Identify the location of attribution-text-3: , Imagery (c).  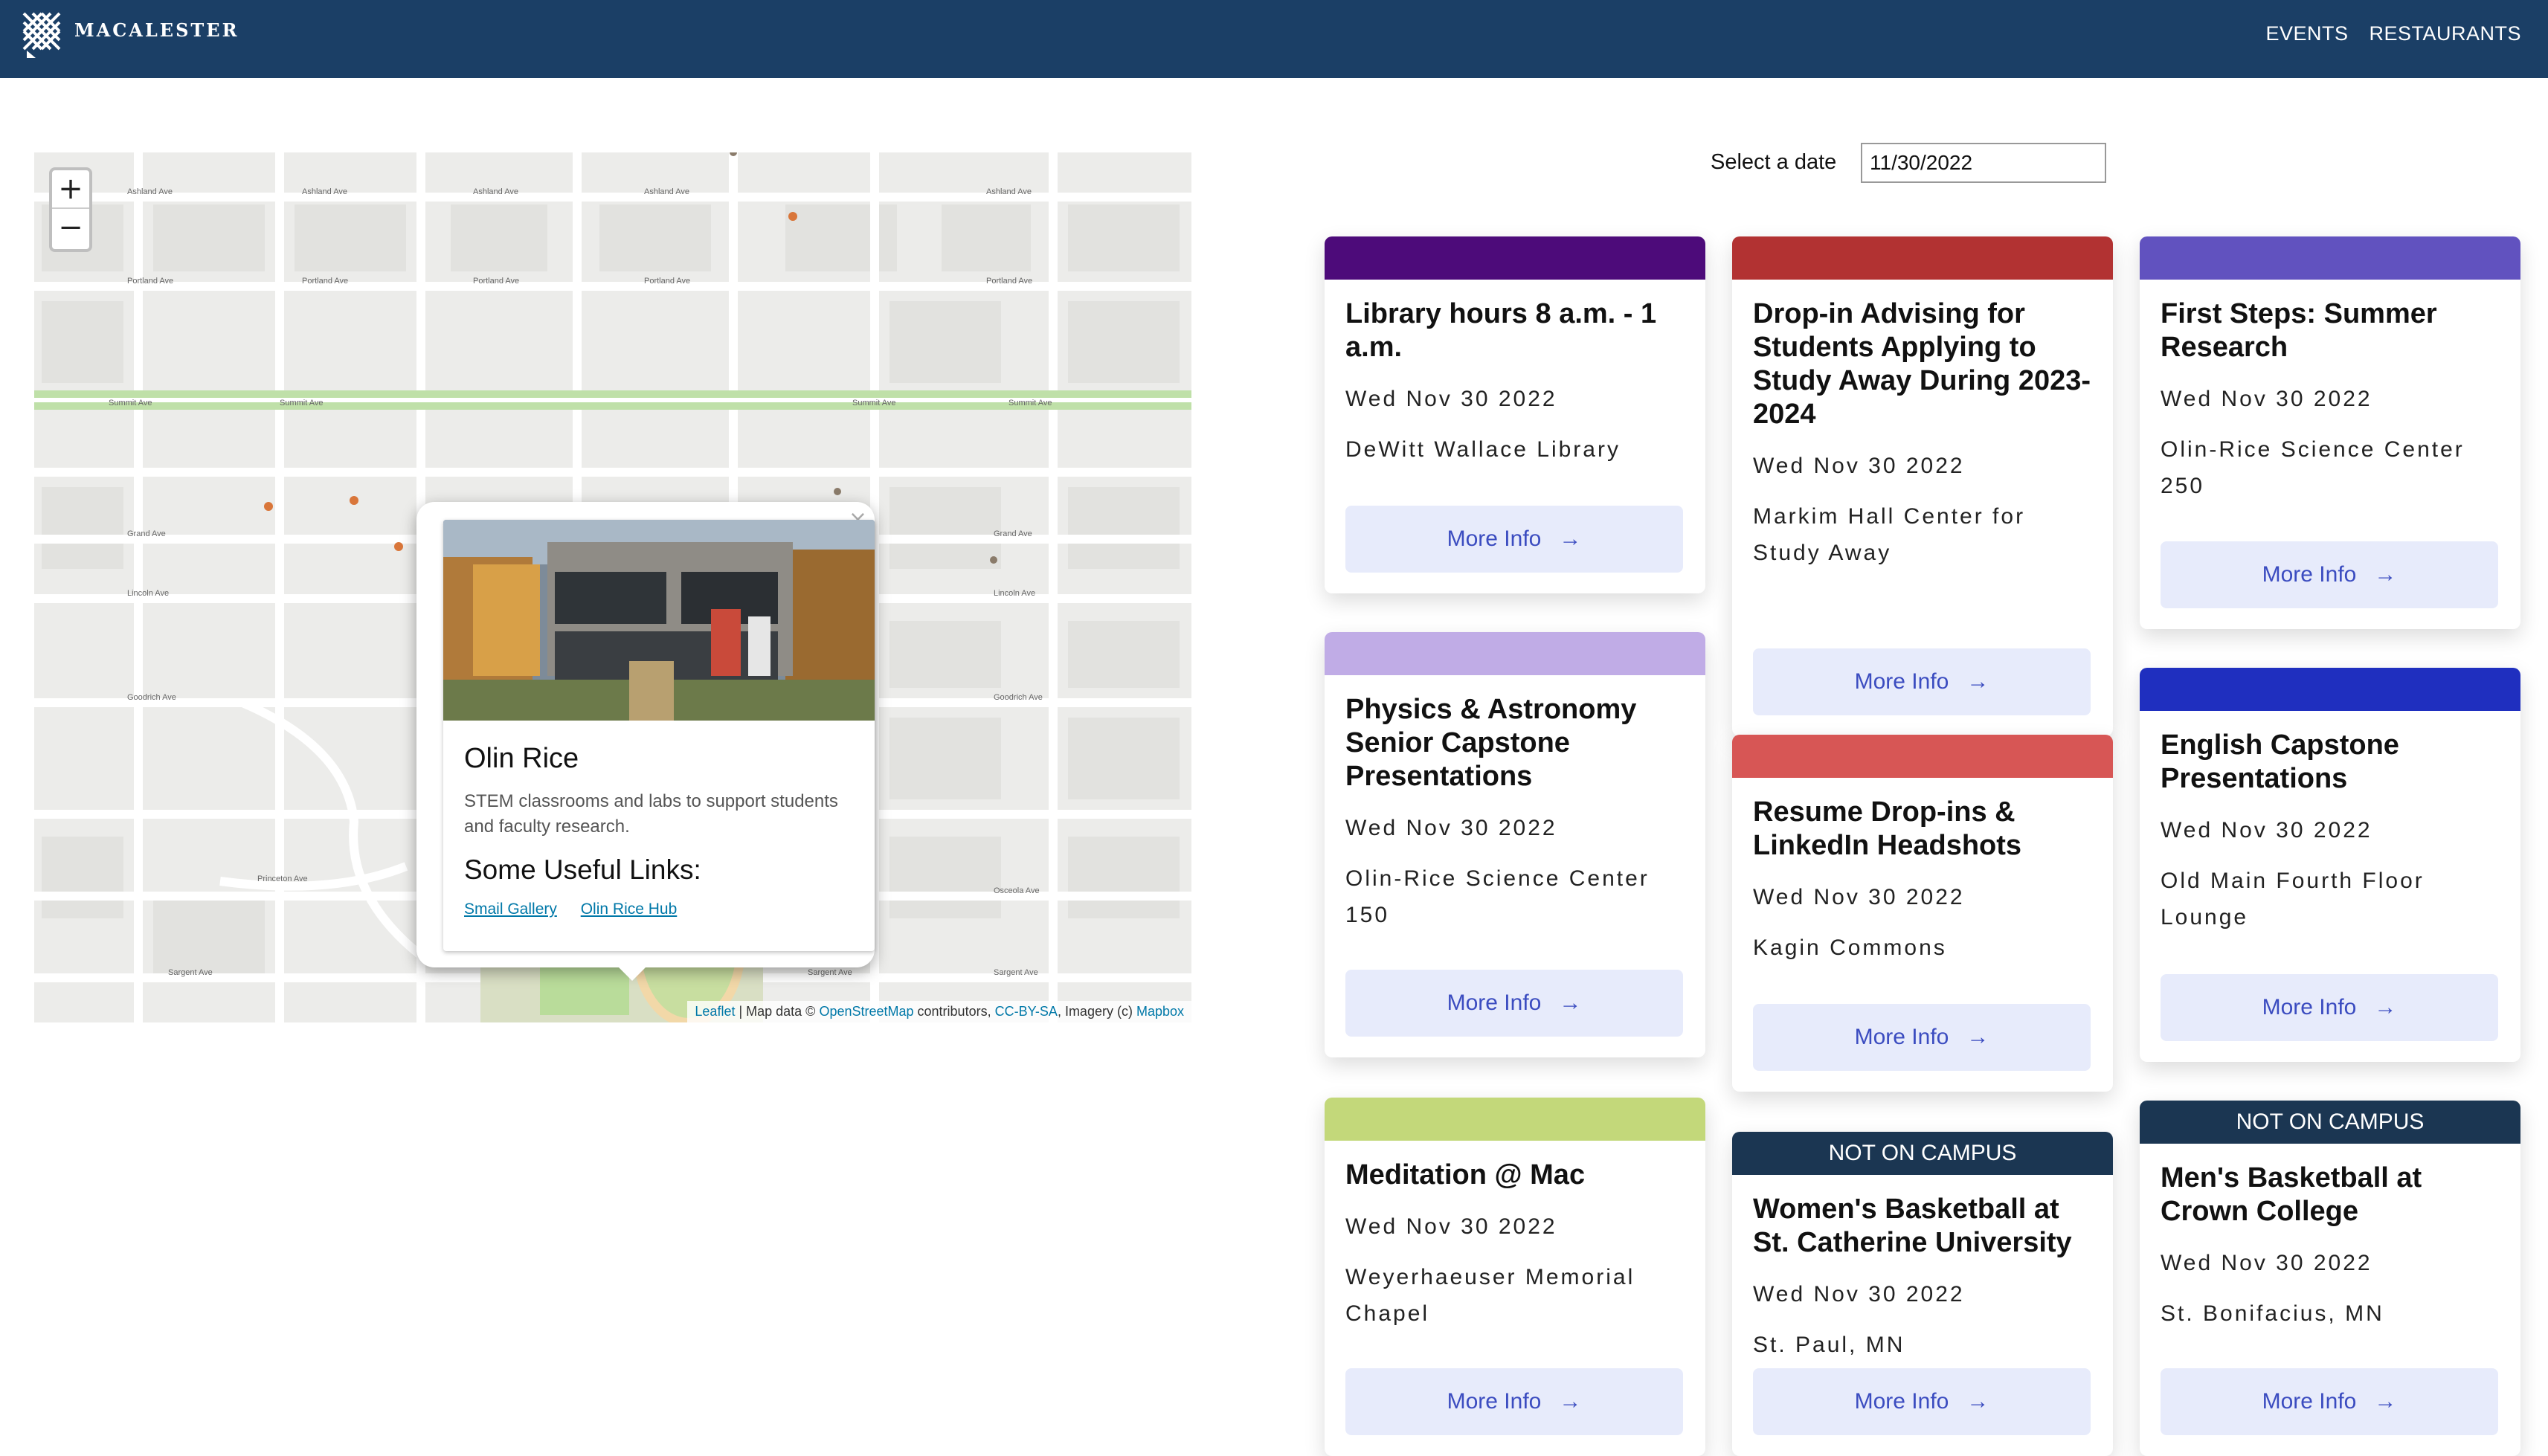
(1096, 1011).